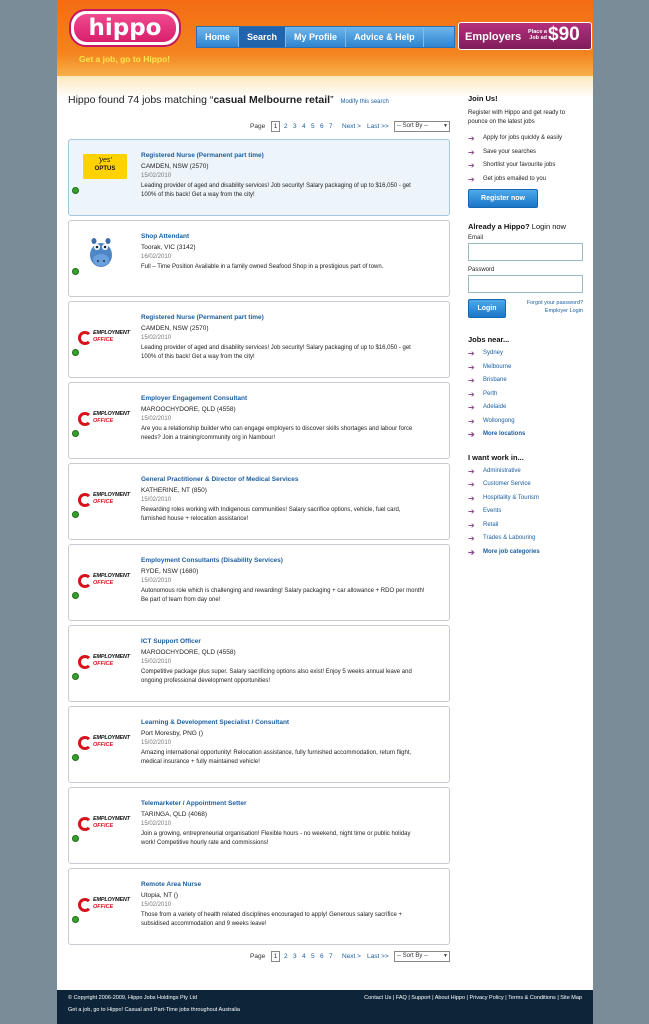 The image size is (649, 1024). I want to click on pager-label: Page, so click(258, 956).